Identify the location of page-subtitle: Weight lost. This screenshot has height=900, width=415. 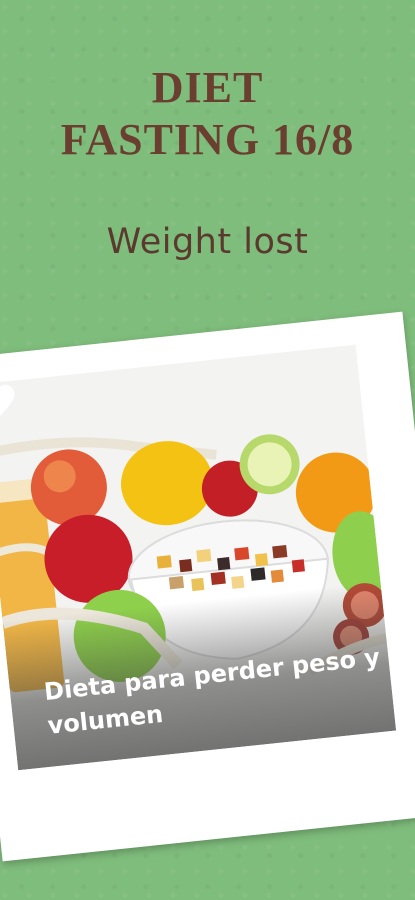
(207, 242).